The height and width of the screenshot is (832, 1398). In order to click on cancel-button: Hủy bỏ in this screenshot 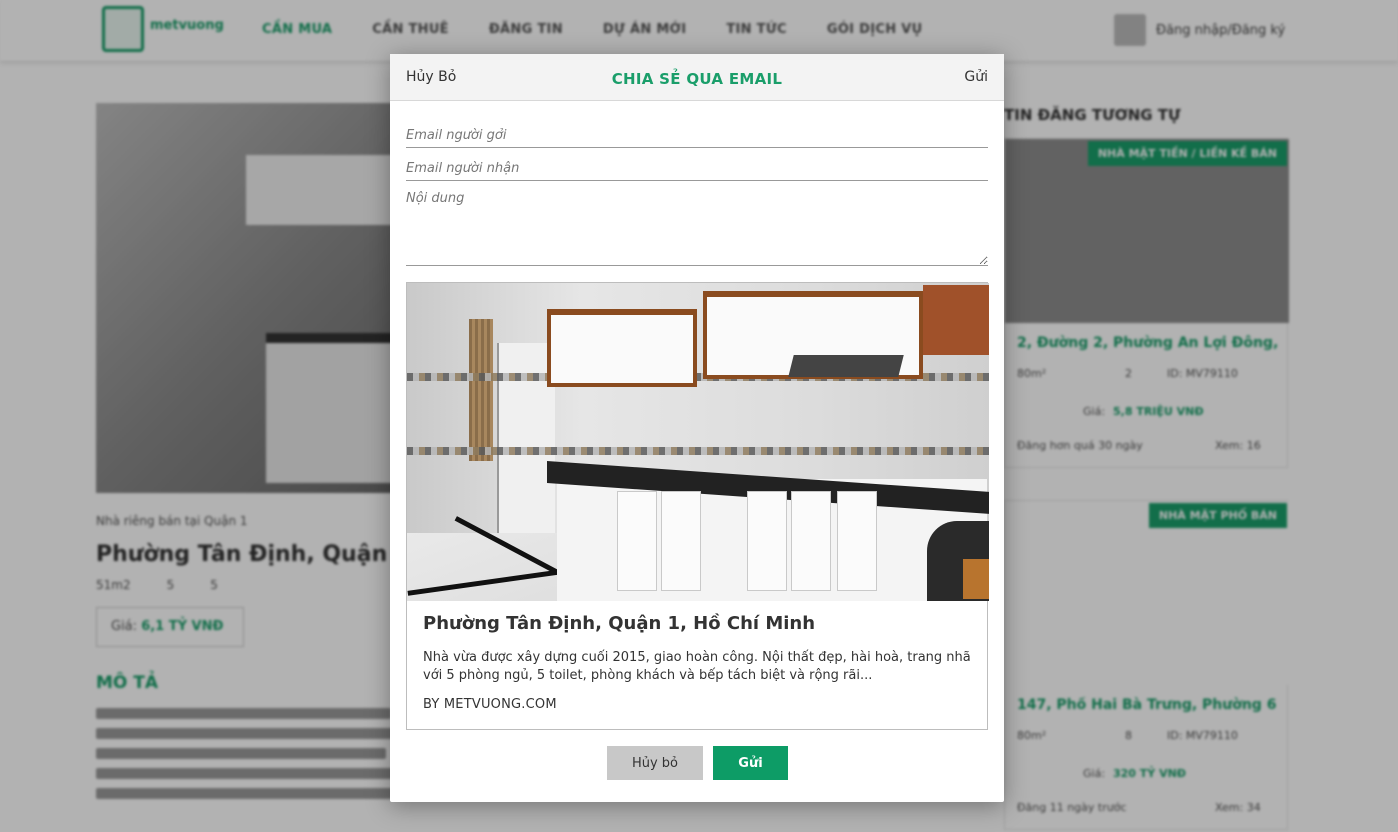, I will do `click(655, 763)`.